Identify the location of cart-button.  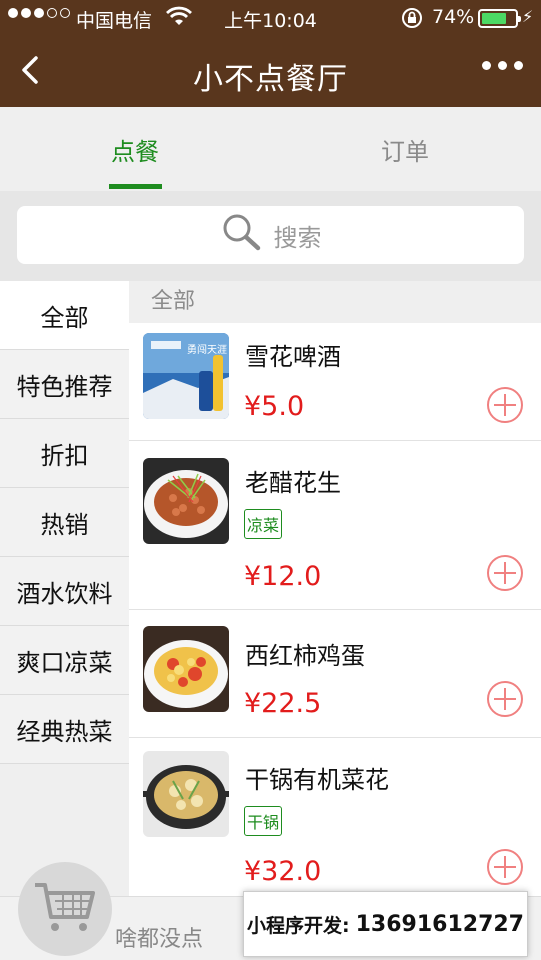
(65, 909).